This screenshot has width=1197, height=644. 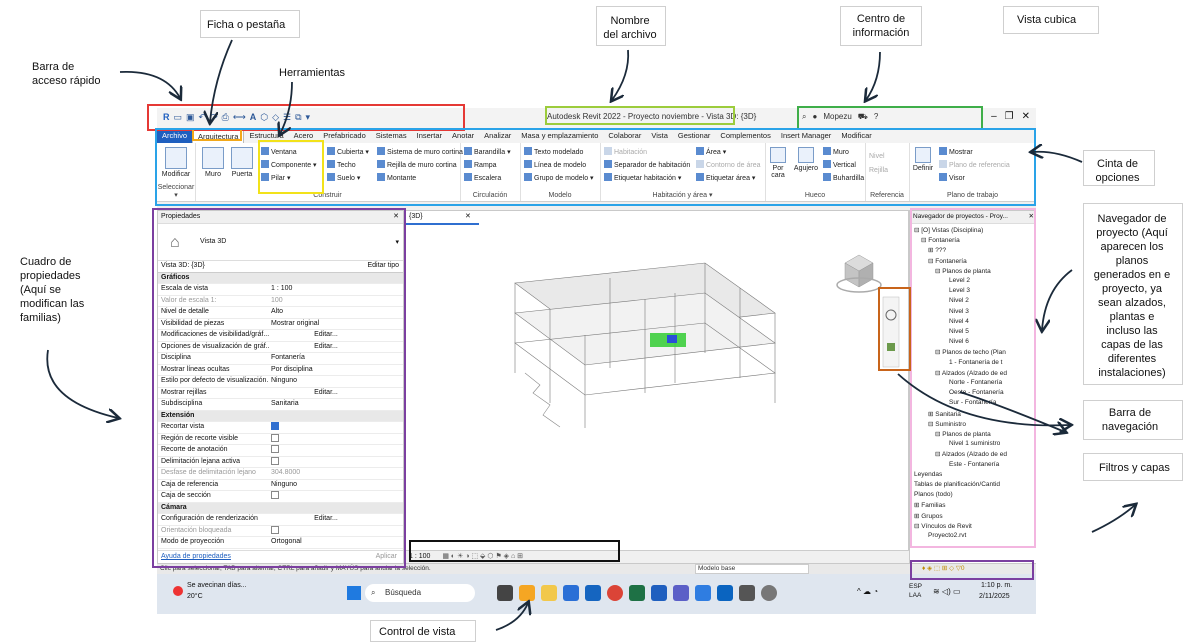 I want to click on file-explorer-icon, so click(x=549, y=593).